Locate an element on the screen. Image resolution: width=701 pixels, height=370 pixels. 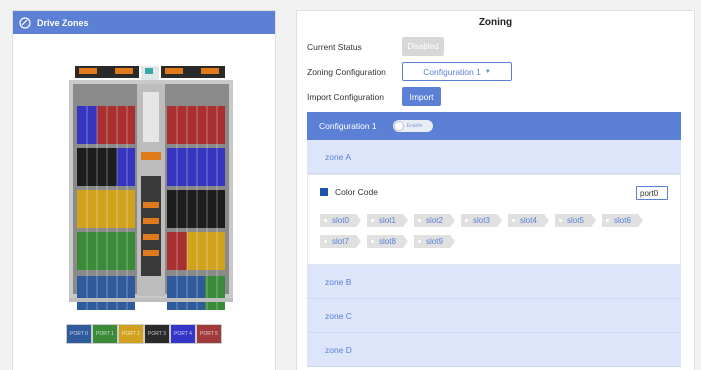
zoning-configuration-select: Configuration 1 ▼ is located at coordinates (457, 71).